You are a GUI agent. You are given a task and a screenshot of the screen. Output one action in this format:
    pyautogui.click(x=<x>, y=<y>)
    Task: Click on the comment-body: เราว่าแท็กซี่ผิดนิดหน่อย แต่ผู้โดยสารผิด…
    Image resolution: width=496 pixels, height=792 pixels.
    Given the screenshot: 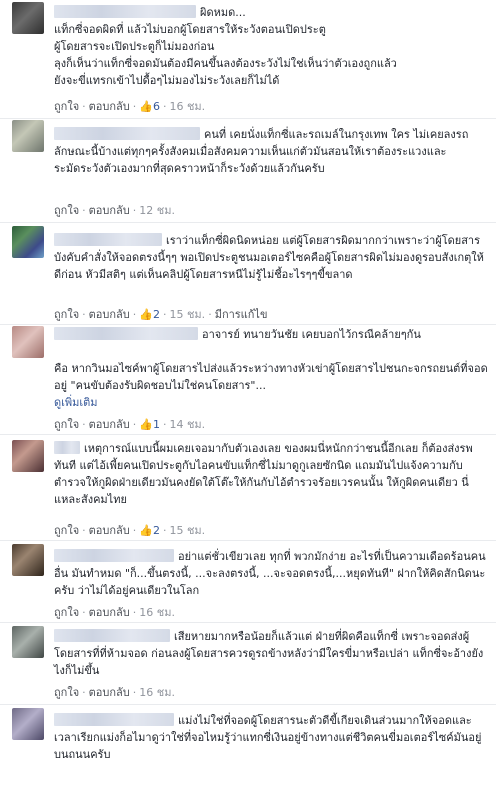 What is the action you would take?
    pyautogui.click(x=271, y=257)
    